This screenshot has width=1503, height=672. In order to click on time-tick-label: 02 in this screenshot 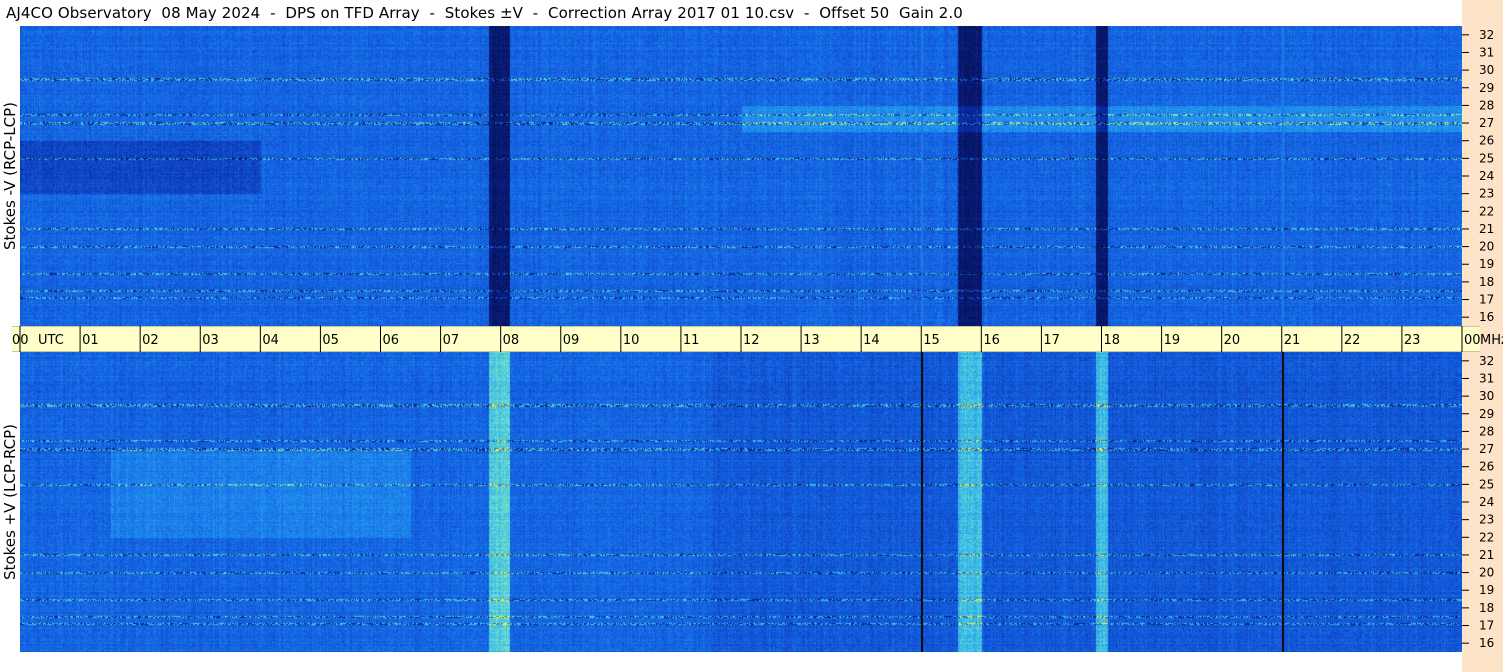, I will do `click(150, 340)`.